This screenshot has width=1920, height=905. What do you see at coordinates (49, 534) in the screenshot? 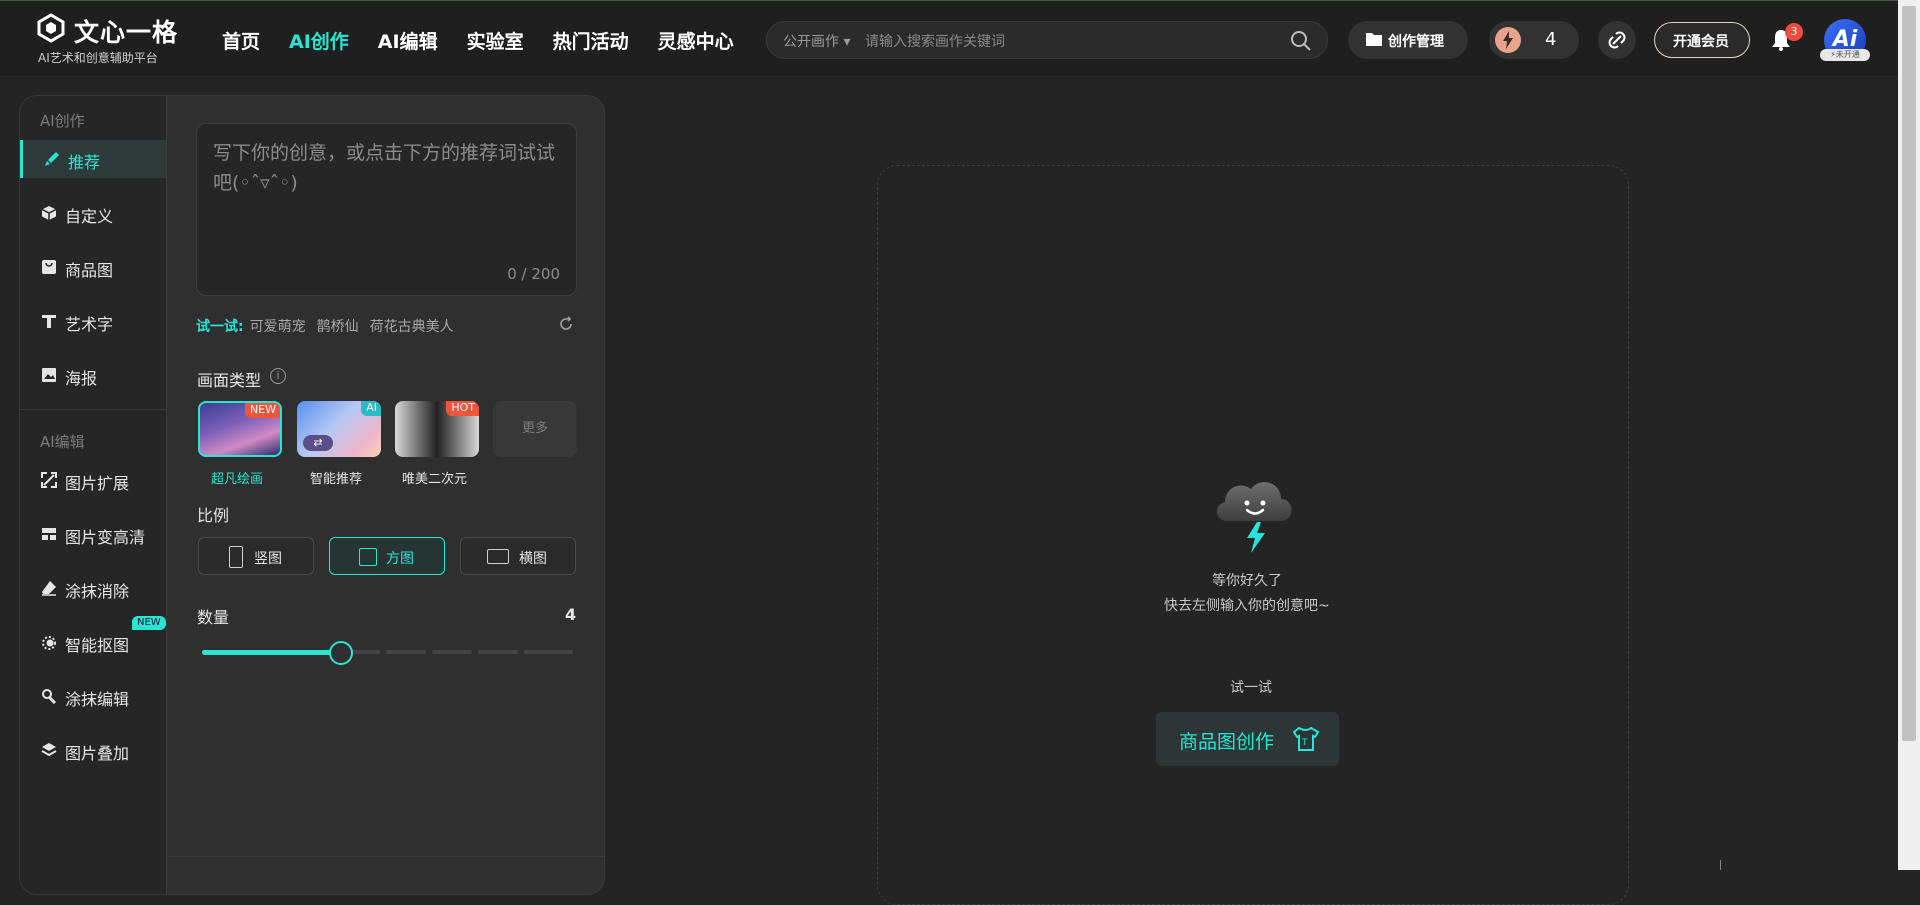
I see `hd-icon` at bounding box center [49, 534].